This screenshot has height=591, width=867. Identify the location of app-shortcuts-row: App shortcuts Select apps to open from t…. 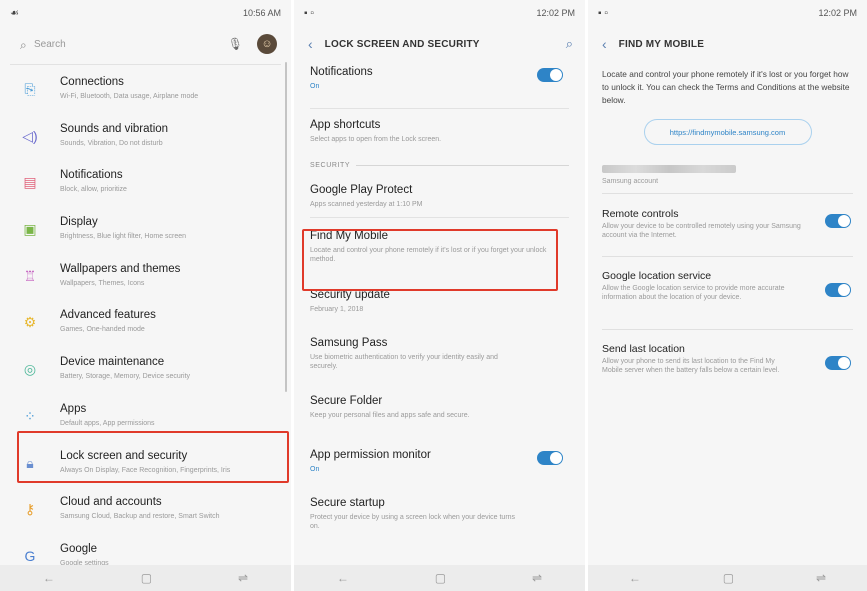
(439, 133).